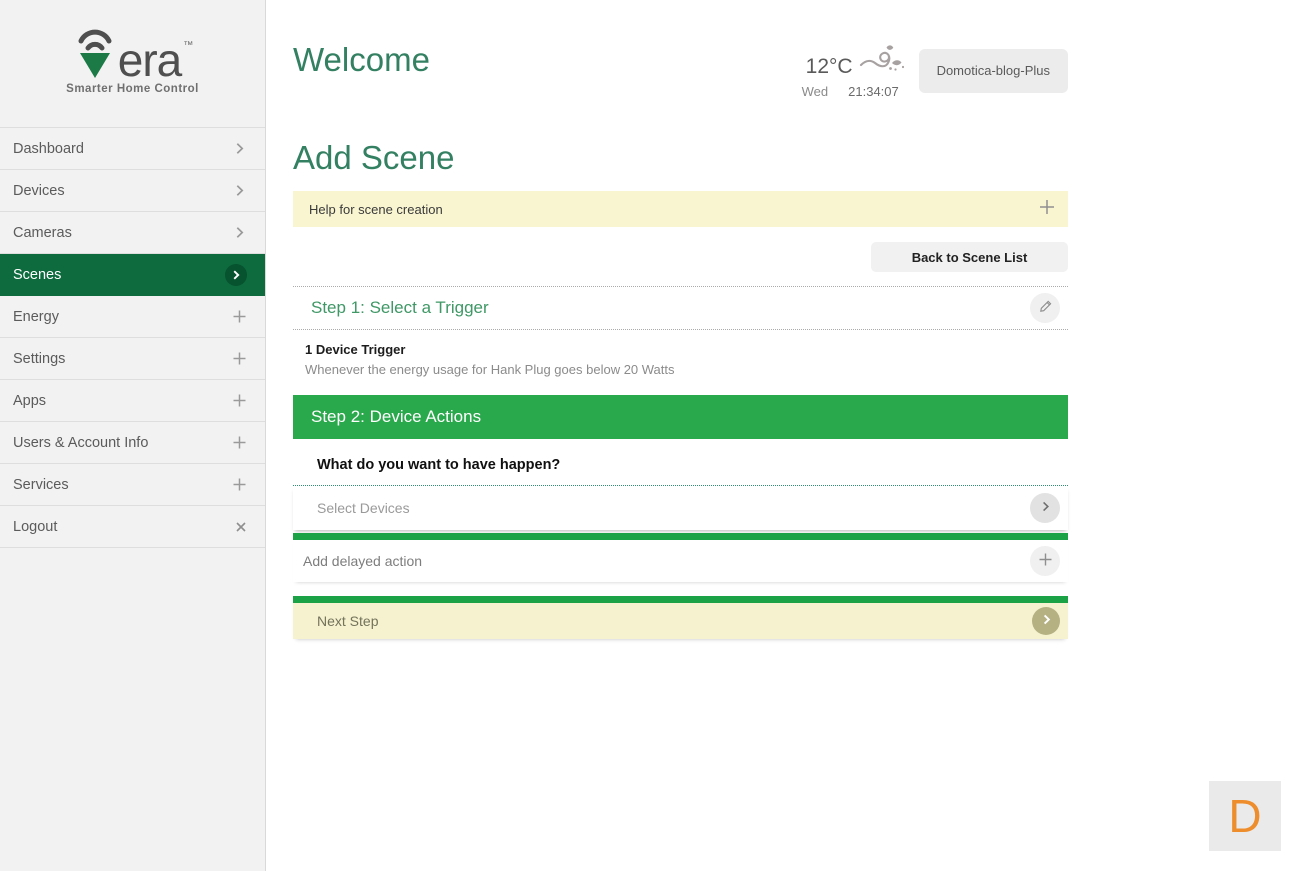  I want to click on sidebar-item-label: Dashboard, so click(48, 148).